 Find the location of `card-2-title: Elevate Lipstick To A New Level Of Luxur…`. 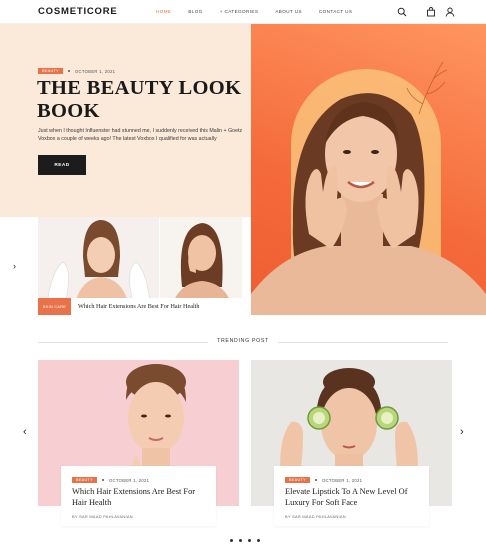

card-2-title: Elevate Lipstick To A New Level Of Luxur… is located at coordinates (355, 497).